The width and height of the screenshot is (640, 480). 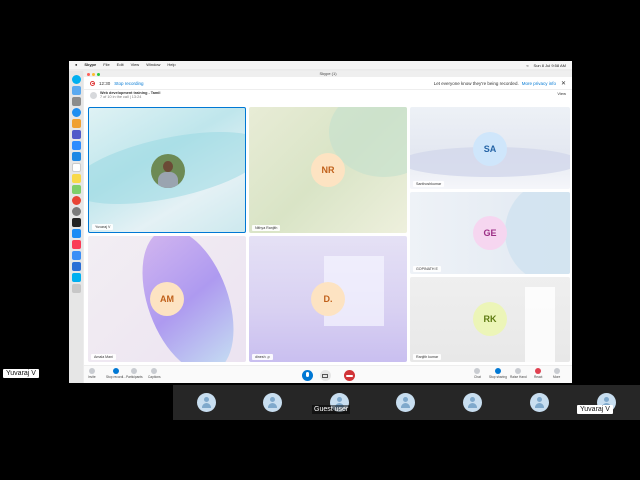 I want to click on photos-icon, so click(x=76, y=123).